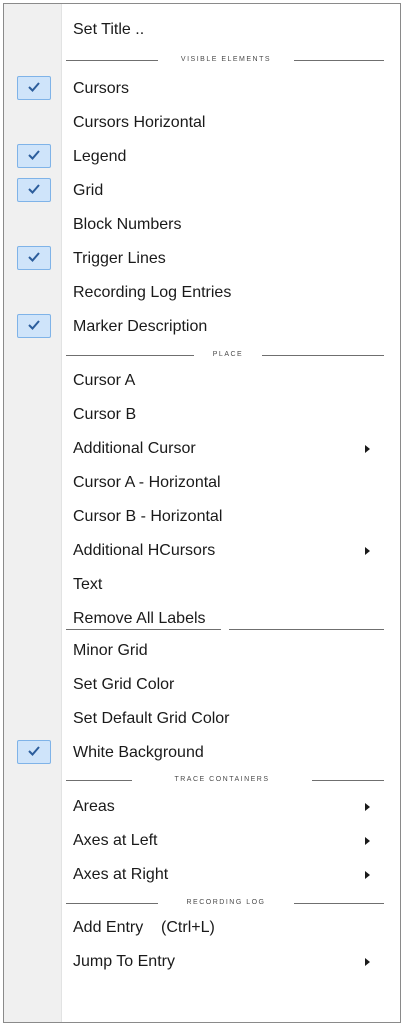 The height and width of the screenshot is (1028, 407). Describe the element at coordinates (202, 449) in the screenshot. I see `menu-item-additional-cursor: Additional Cursor` at that location.